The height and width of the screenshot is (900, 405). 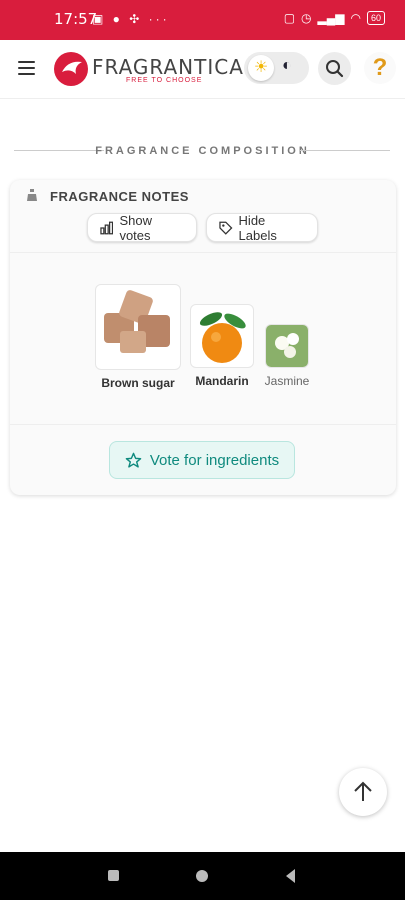 What do you see at coordinates (306, 18) in the screenshot?
I see `alarm-icon: ◷` at bounding box center [306, 18].